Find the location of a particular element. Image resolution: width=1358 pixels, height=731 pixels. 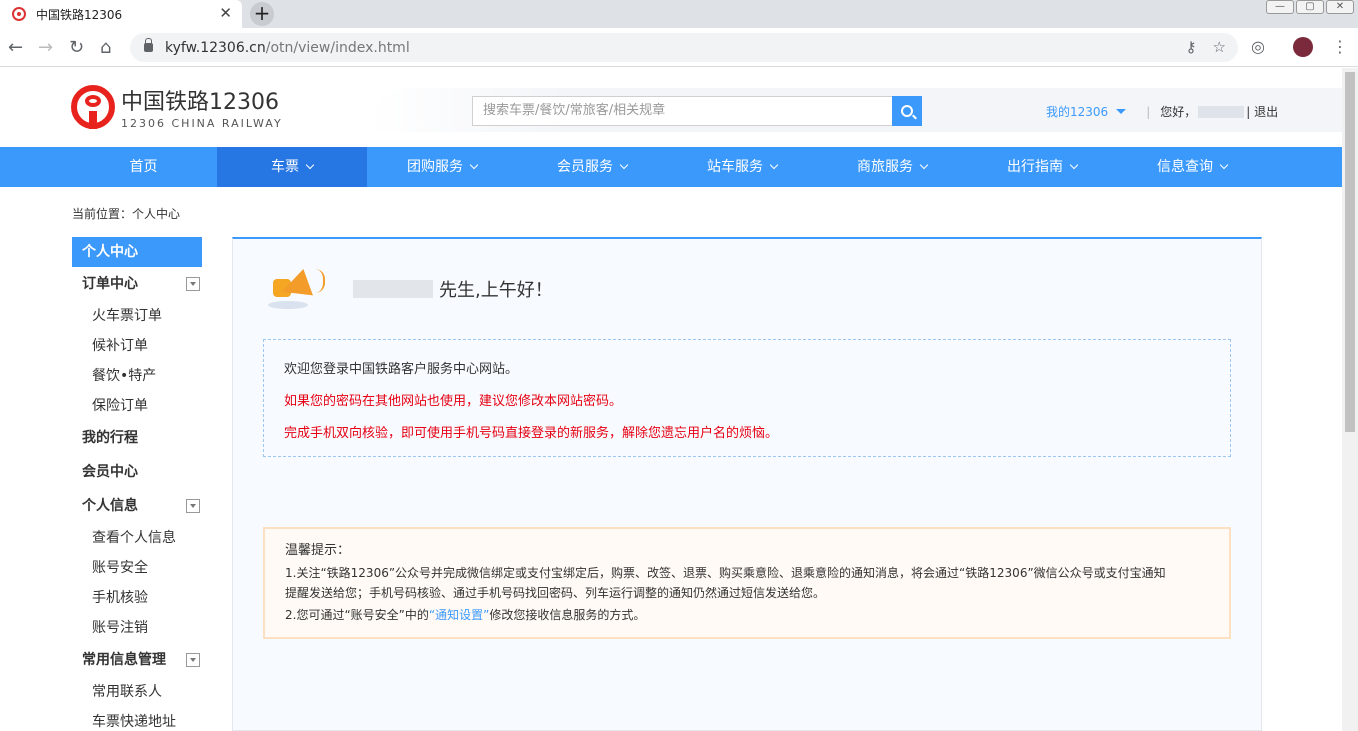

restore-button: ▢ is located at coordinates (1310, 7).